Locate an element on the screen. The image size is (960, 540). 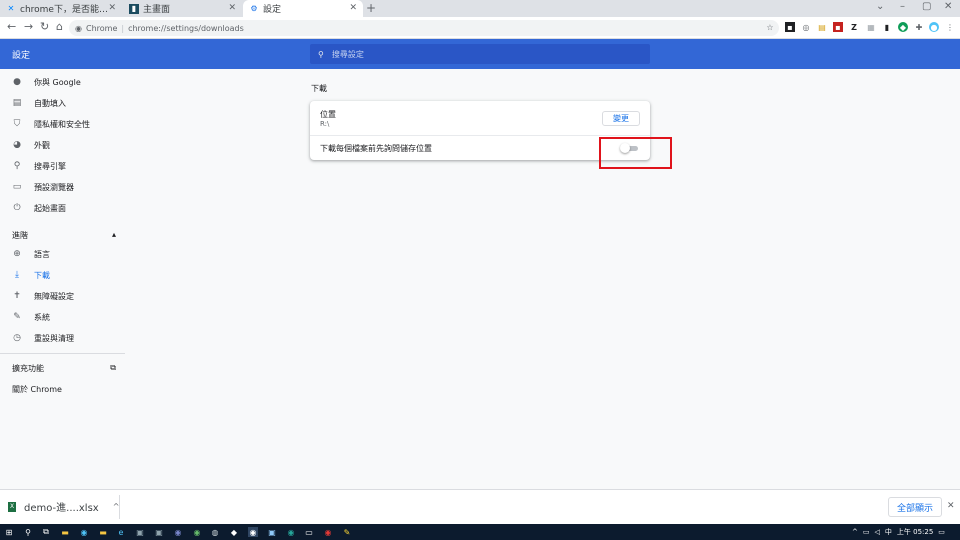
extension-green-icon: ◆ is located at coordinates (903, 27).